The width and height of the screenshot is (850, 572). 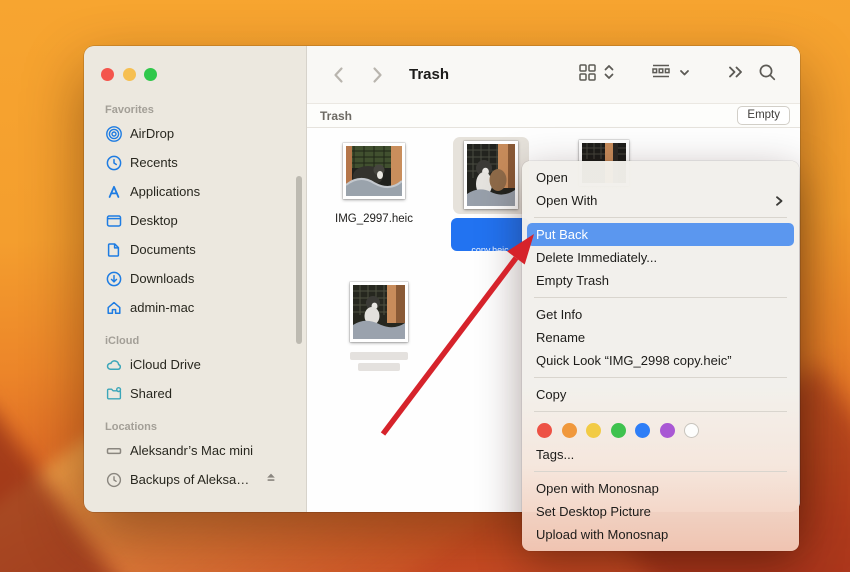 I want to click on empty-trash-button: Empty, so click(x=763, y=115).